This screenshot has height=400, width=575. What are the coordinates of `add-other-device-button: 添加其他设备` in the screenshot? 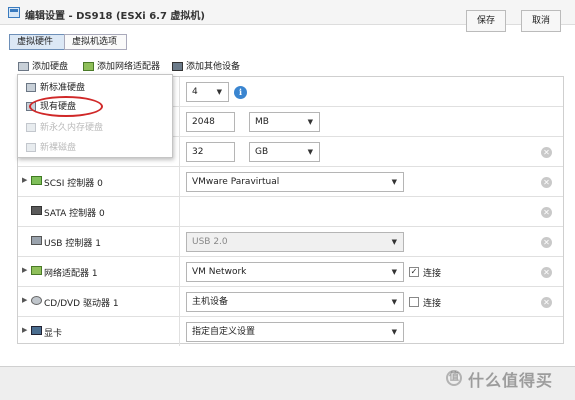 It's located at (206, 67).